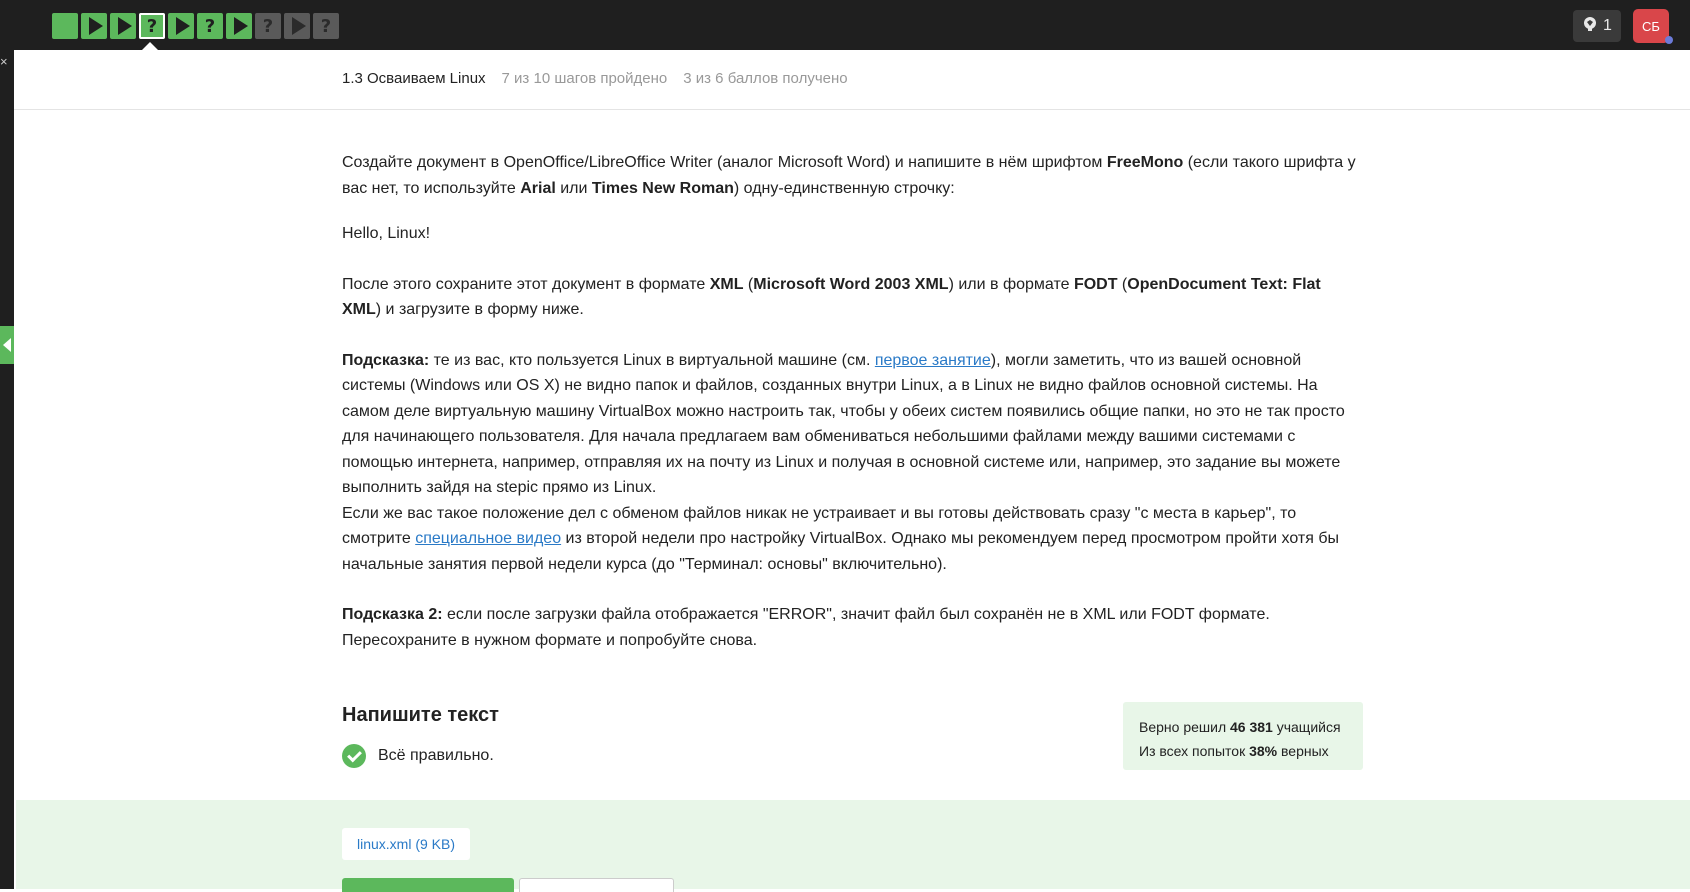 Image resolution: width=1690 pixels, height=892 pixels. Describe the element at coordinates (4, 61) in the screenshot. I see `close-icon: ×` at that location.